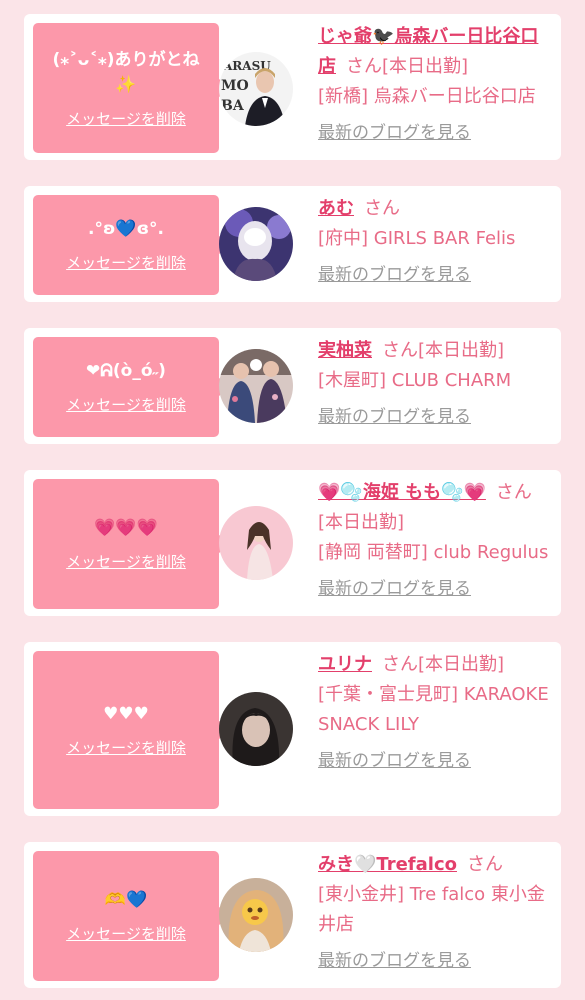 This screenshot has width=585, height=1000. Describe the element at coordinates (132, 544) in the screenshot. I see `message-bubble: 💗💗💗 メッセージを削除` at that location.